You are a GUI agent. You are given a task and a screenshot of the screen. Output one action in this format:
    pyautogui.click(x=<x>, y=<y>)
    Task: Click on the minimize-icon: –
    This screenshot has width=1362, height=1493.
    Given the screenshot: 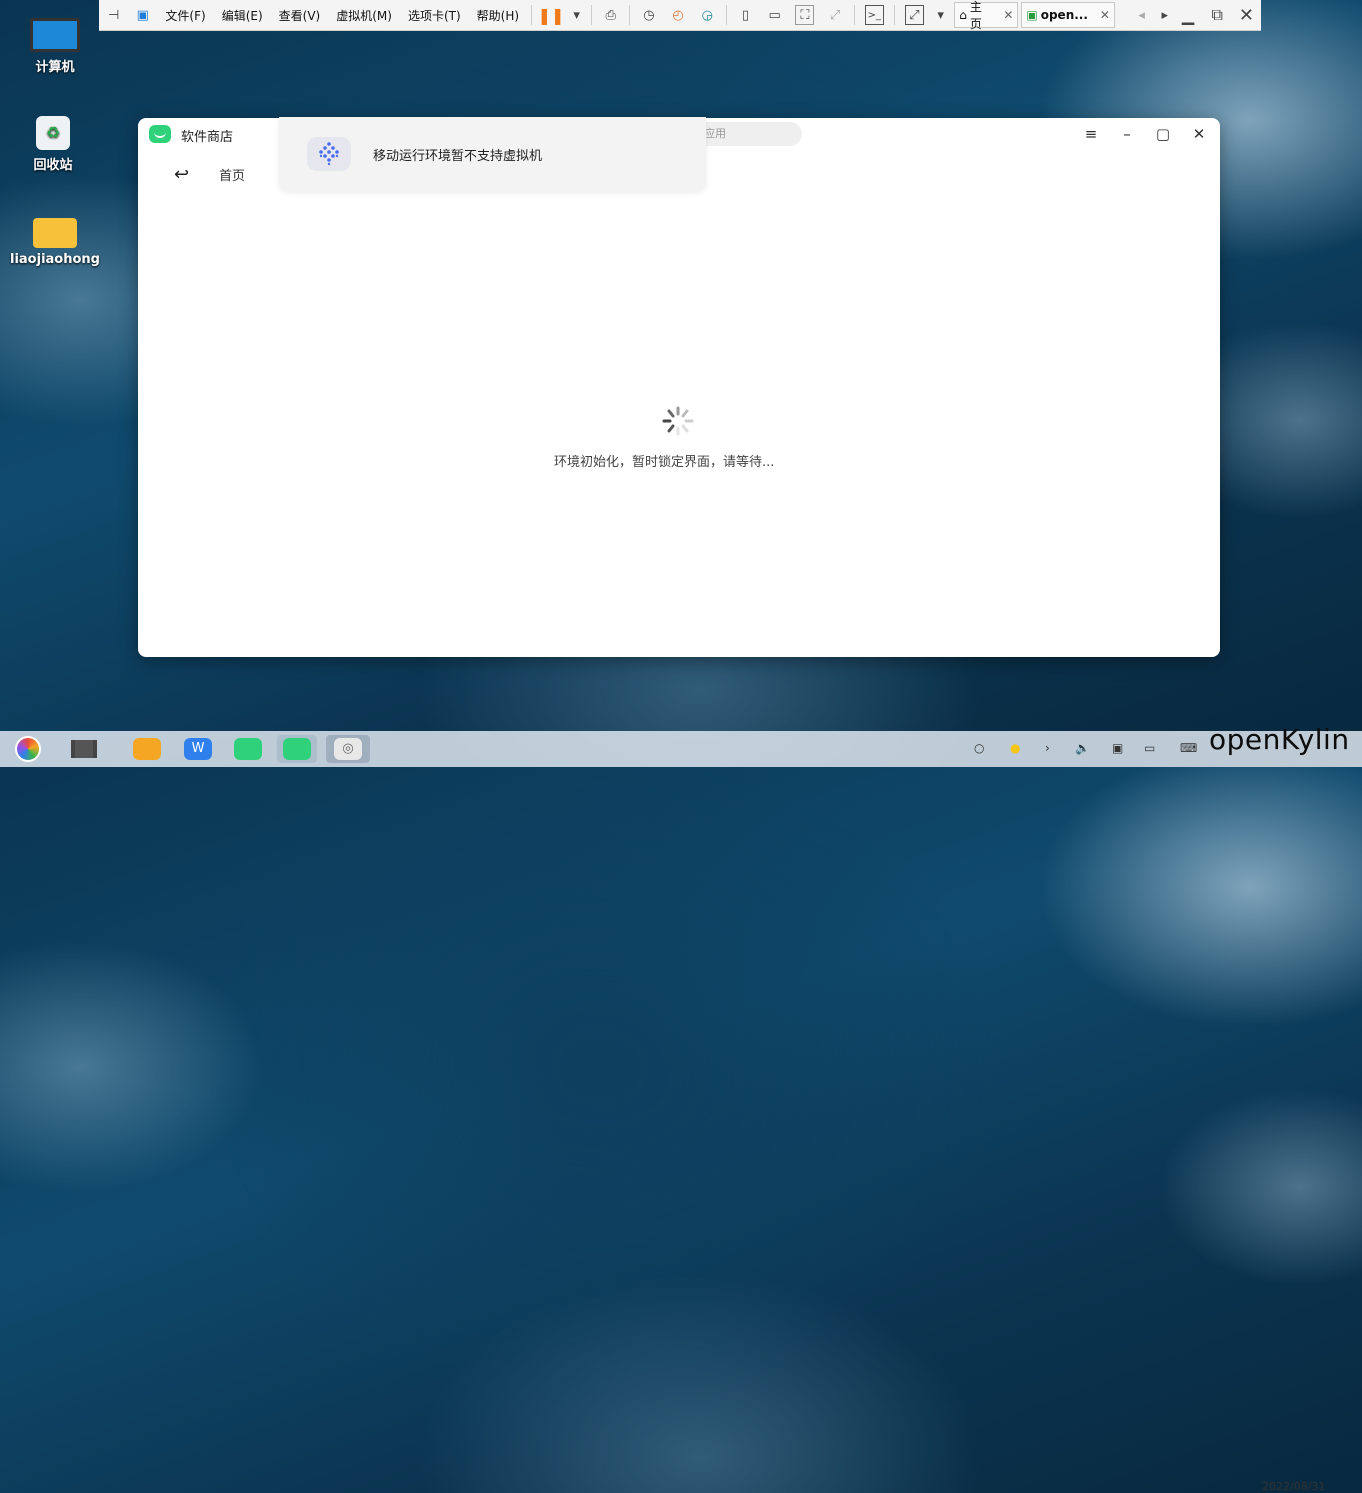 What is the action you would take?
    pyautogui.click(x=1127, y=134)
    